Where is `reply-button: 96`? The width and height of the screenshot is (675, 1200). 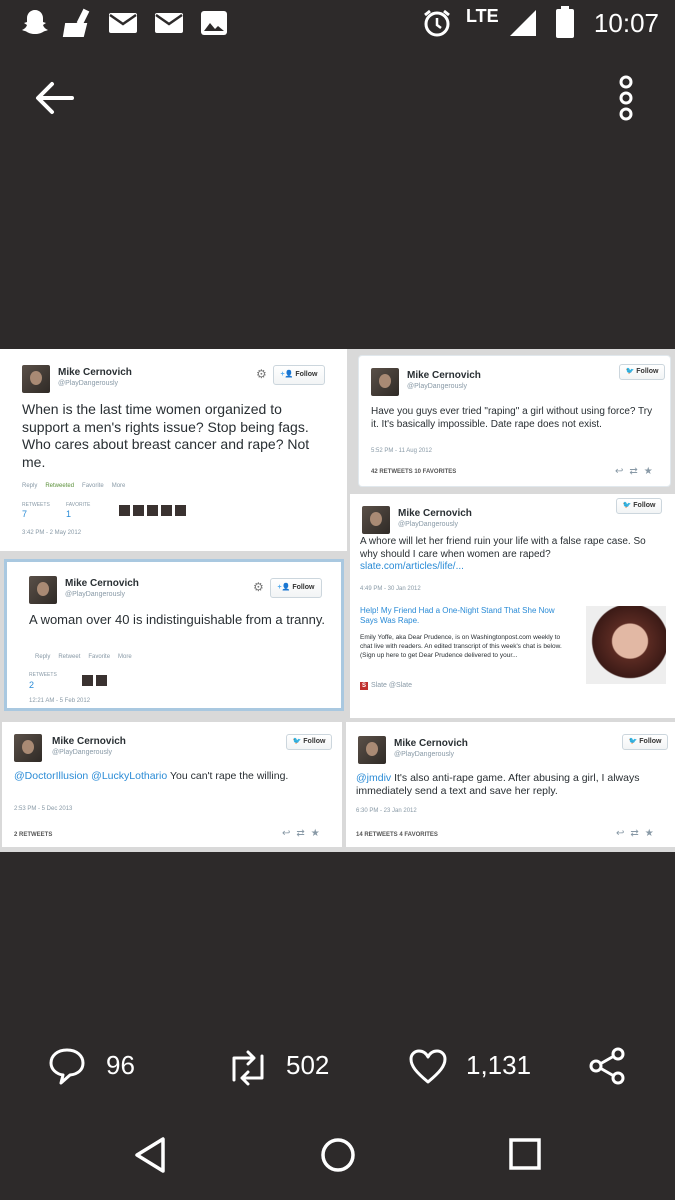 reply-button: 96 is located at coordinates (98, 1067).